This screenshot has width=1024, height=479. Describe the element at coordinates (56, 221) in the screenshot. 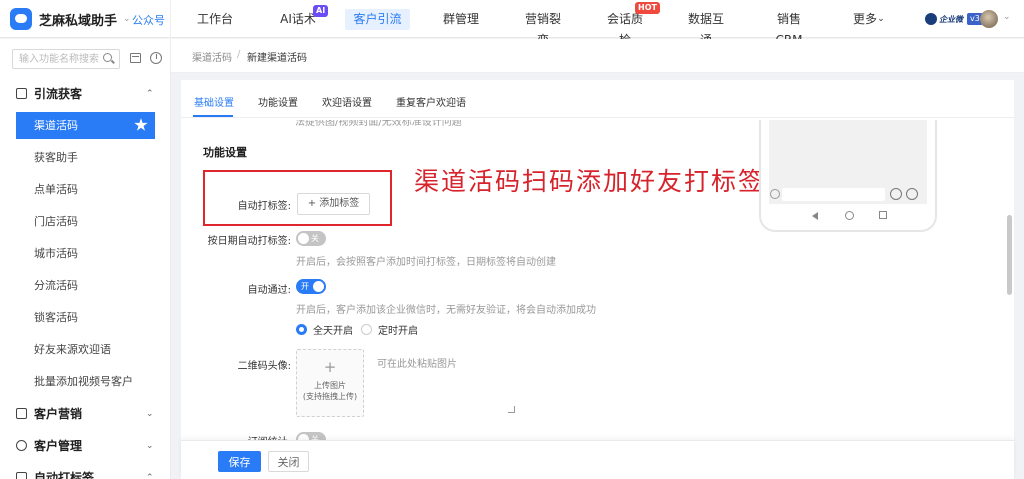

I see `sidebar-item-label: 门店活码` at that location.